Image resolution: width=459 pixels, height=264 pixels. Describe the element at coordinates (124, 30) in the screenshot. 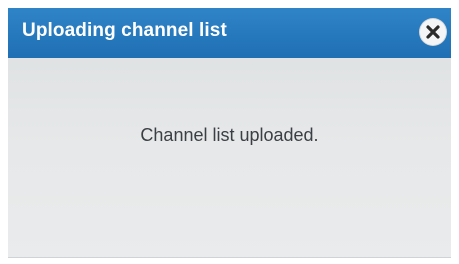

I see `dialog-title: Uploading channel list` at that location.